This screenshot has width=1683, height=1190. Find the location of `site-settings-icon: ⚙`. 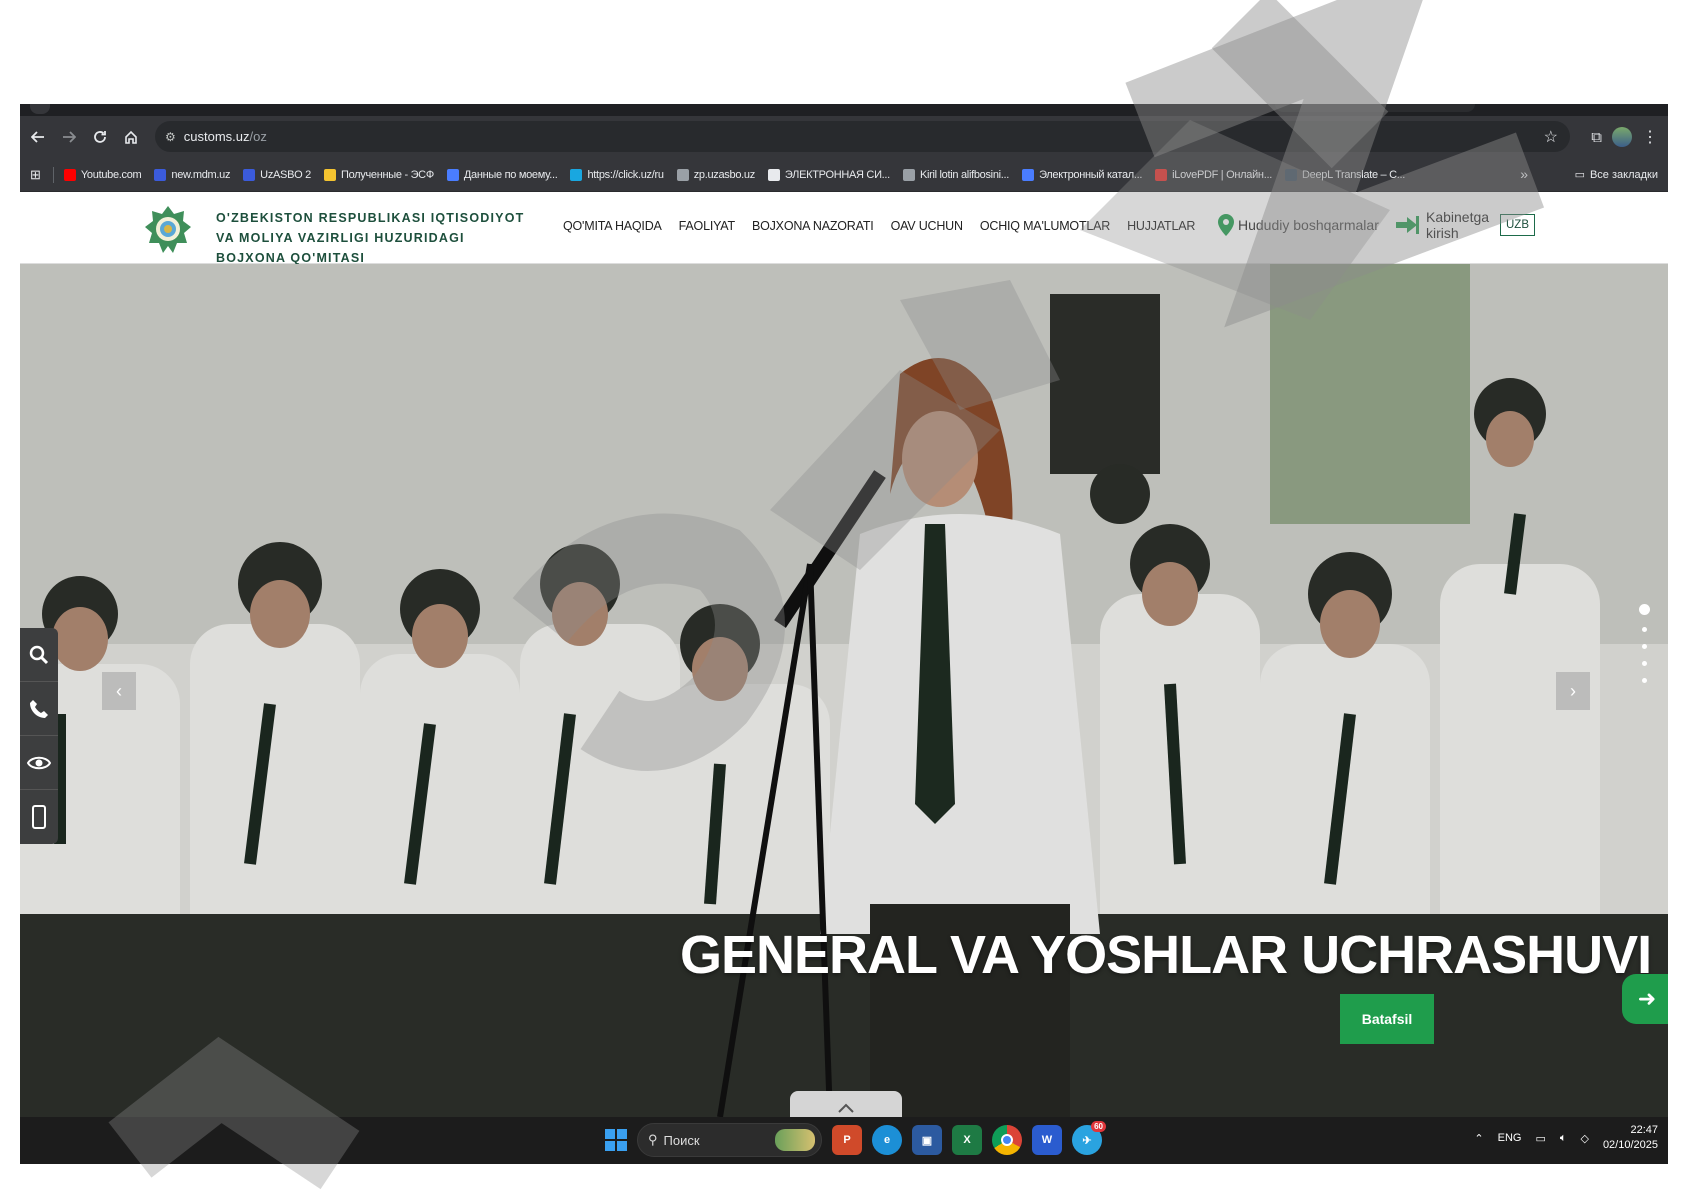

site-settings-icon: ⚙ is located at coordinates (170, 137).